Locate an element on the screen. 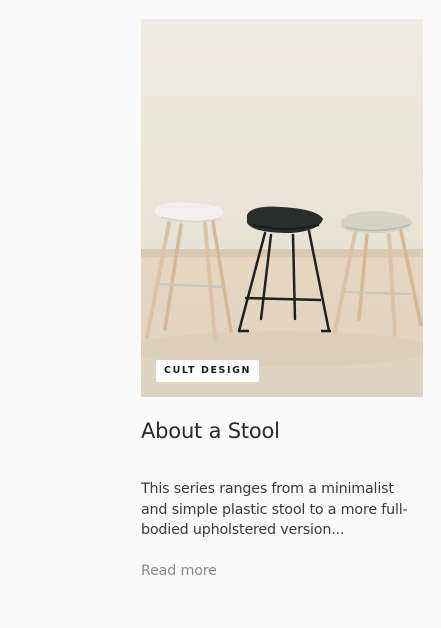 This screenshot has height=628, width=441. read-more-link: Read more is located at coordinates (179, 571).